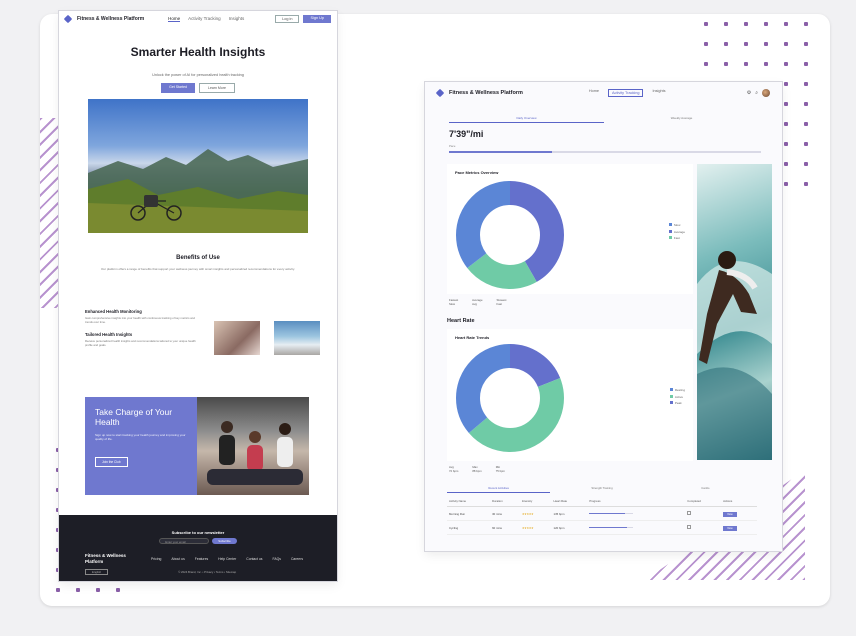 The image size is (856, 636). I want to click on col-header: Activity Name, so click(469, 501).